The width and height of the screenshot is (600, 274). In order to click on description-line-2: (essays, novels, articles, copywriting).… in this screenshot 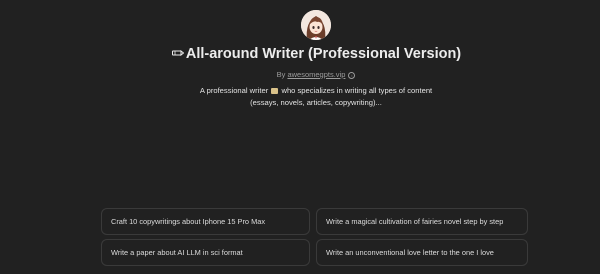, I will do `click(316, 102)`.